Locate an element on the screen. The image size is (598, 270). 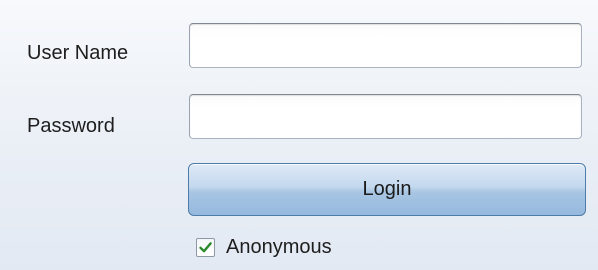
anonymous-option: Anonymous is located at coordinates (264, 247).